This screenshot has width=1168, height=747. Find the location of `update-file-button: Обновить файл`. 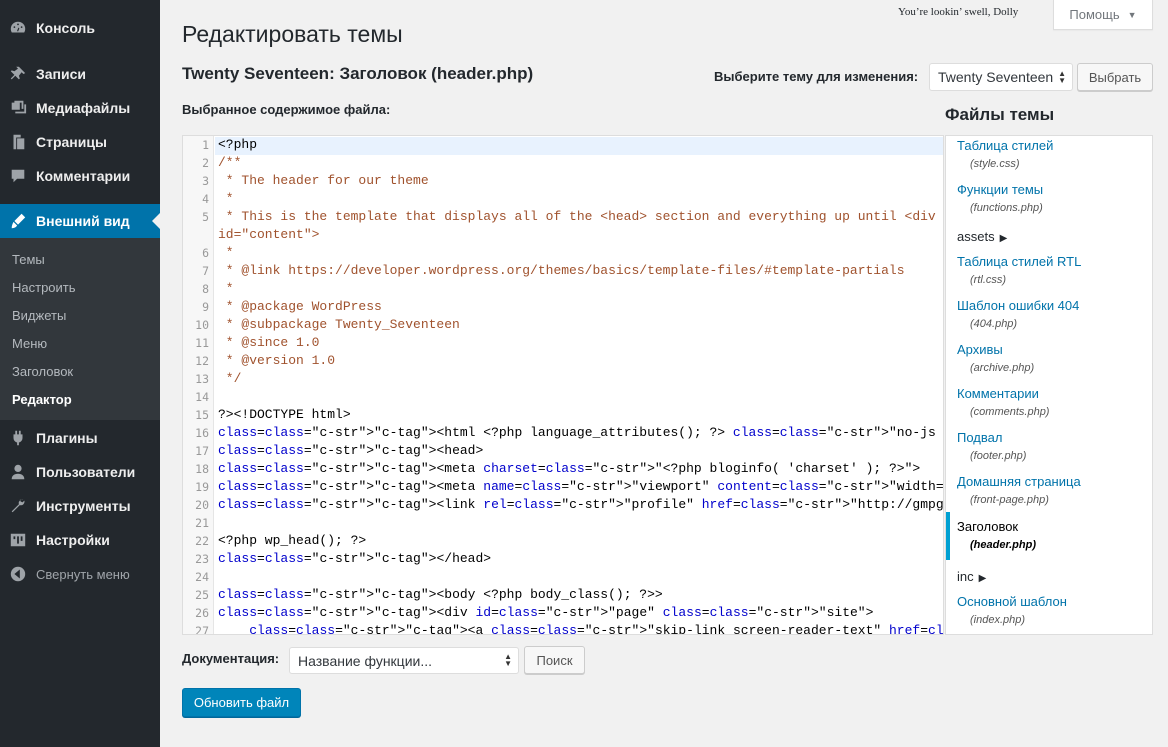

update-file-button: Обновить файл is located at coordinates (241, 702).